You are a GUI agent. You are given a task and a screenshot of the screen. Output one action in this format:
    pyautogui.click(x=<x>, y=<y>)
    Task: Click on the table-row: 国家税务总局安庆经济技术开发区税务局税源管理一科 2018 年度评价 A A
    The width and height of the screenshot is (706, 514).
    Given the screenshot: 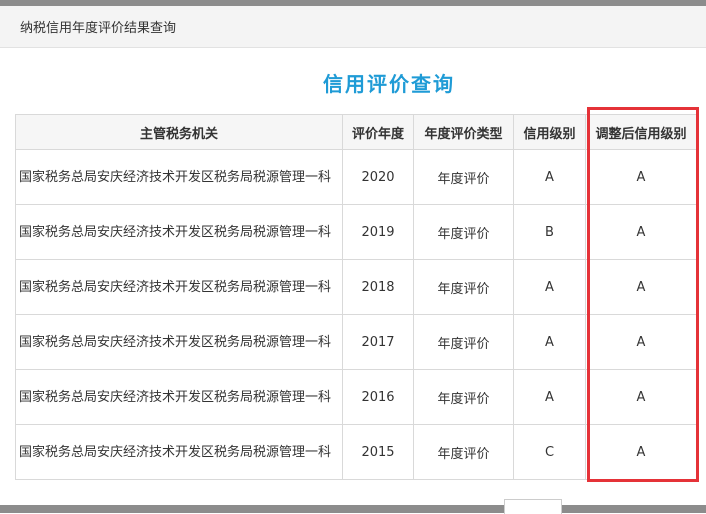 What is the action you would take?
    pyautogui.click(x=356, y=287)
    